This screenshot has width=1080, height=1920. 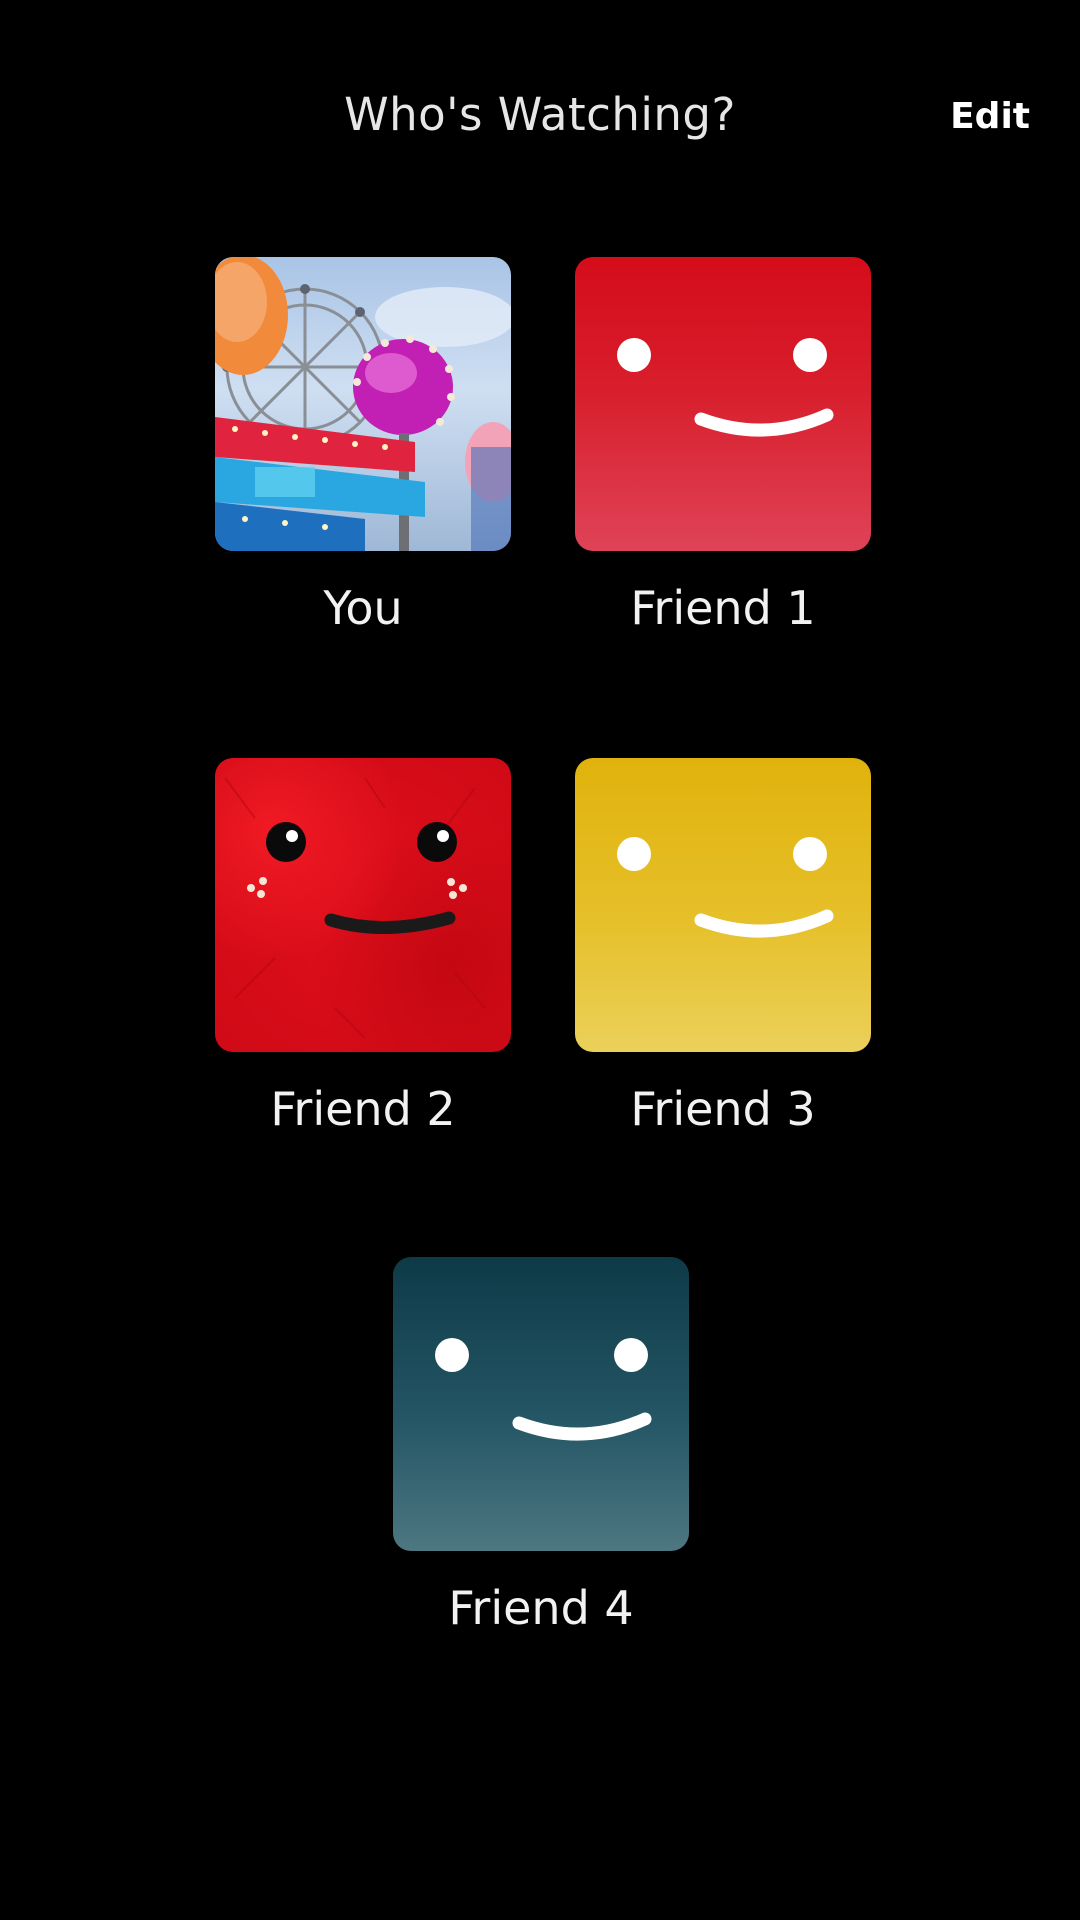 I want to click on profile-name: Friend 2, so click(x=363, y=1109).